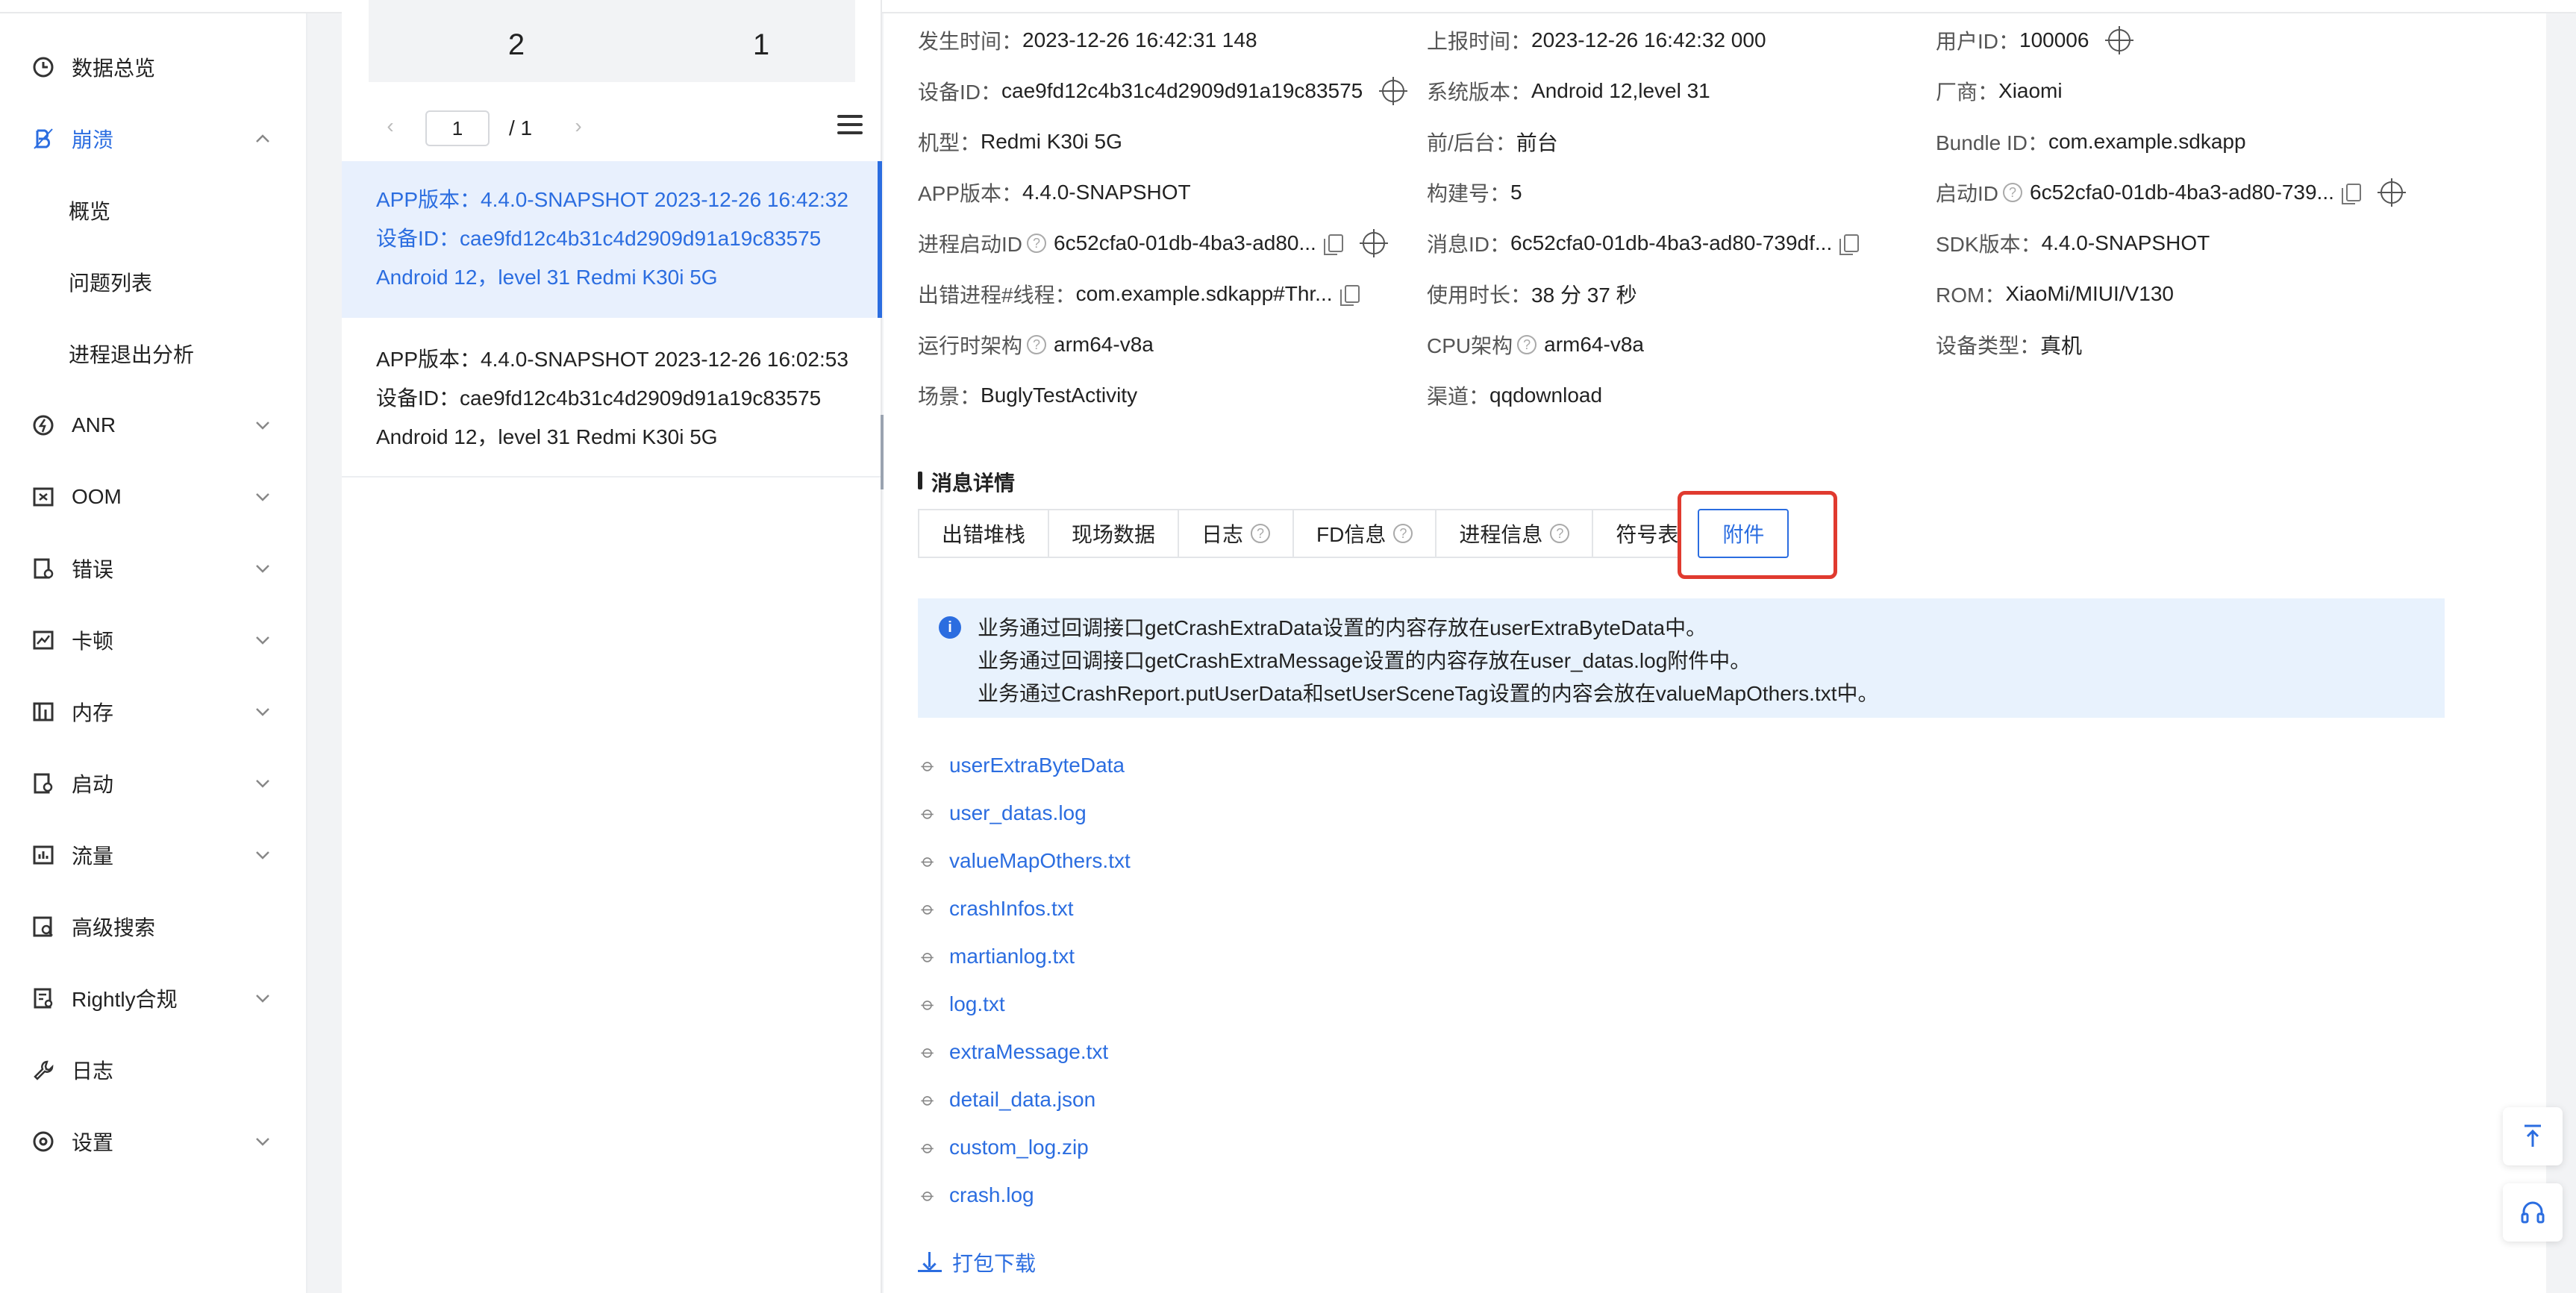 Image resolution: width=2576 pixels, height=1293 pixels. What do you see at coordinates (977, 1004) in the screenshot?
I see `attachment-name: log.txt` at bounding box center [977, 1004].